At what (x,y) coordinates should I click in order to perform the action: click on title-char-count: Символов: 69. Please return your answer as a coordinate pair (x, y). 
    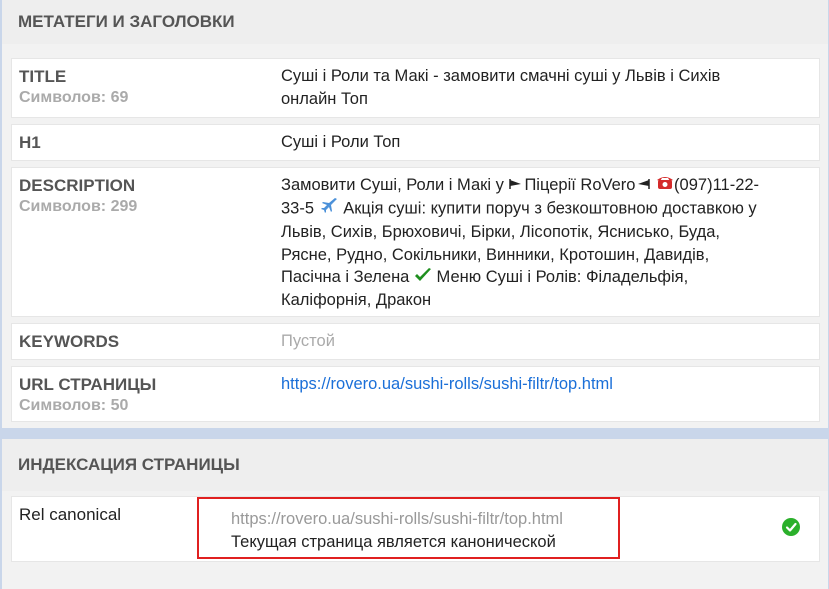
    Looking at the image, I should click on (74, 97).